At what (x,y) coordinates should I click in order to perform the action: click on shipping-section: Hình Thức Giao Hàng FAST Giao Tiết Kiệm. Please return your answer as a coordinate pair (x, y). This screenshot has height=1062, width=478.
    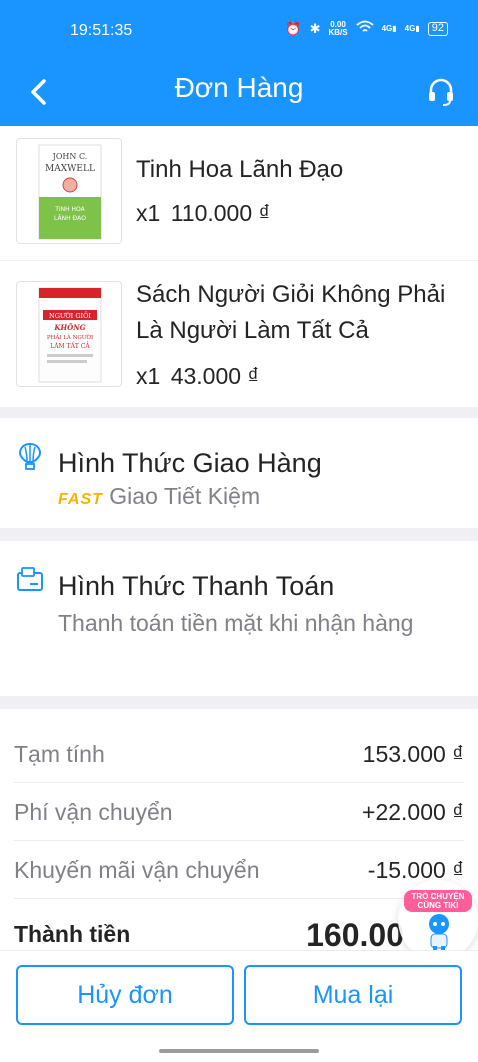
    Looking at the image, I should click on (239, 473).